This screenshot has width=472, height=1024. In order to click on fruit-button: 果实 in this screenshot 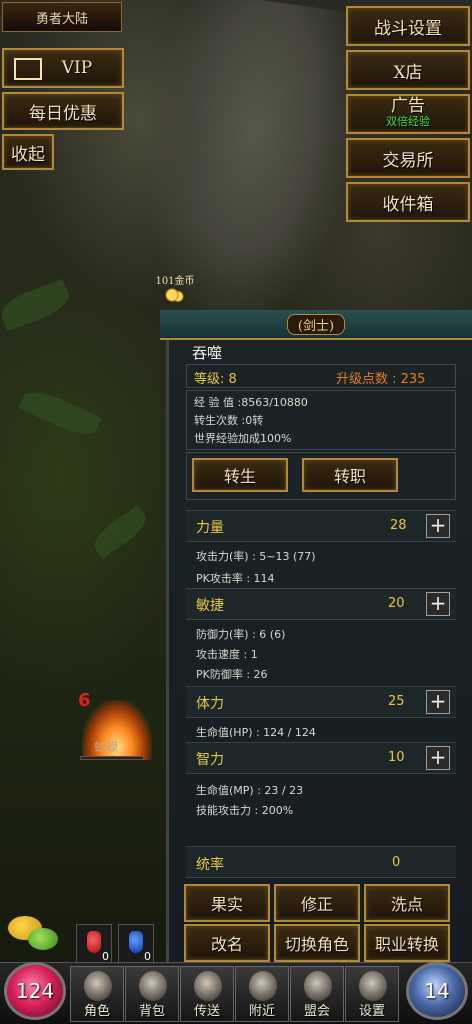, I will do `click(227, 903)`.